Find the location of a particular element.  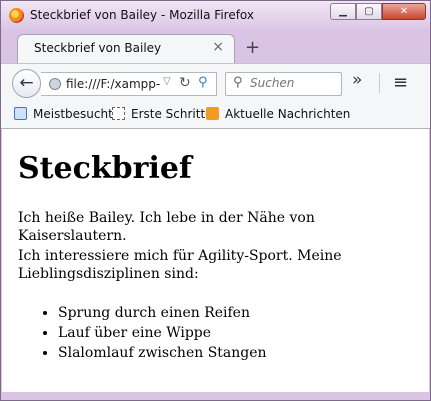

close-tab-icon: × is located at coordinates (218, 47).